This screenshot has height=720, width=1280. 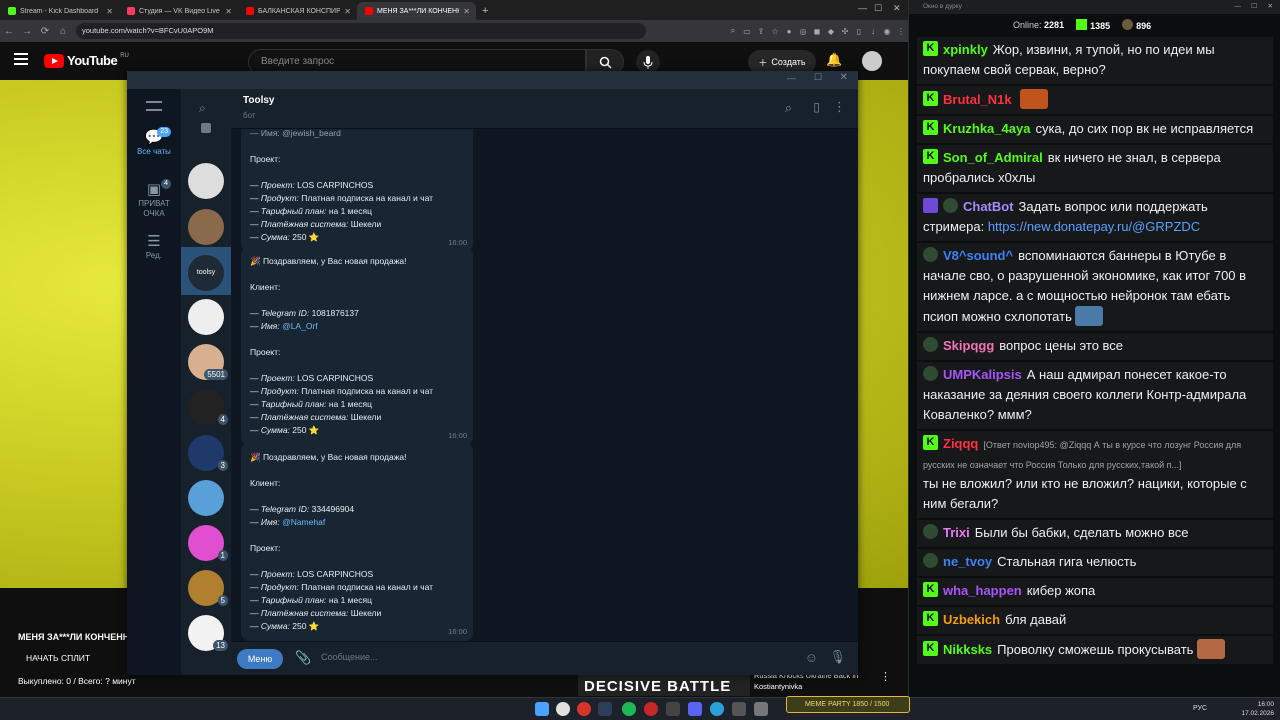 I want to click on forward-icon: →, so click(x=27, y=31).